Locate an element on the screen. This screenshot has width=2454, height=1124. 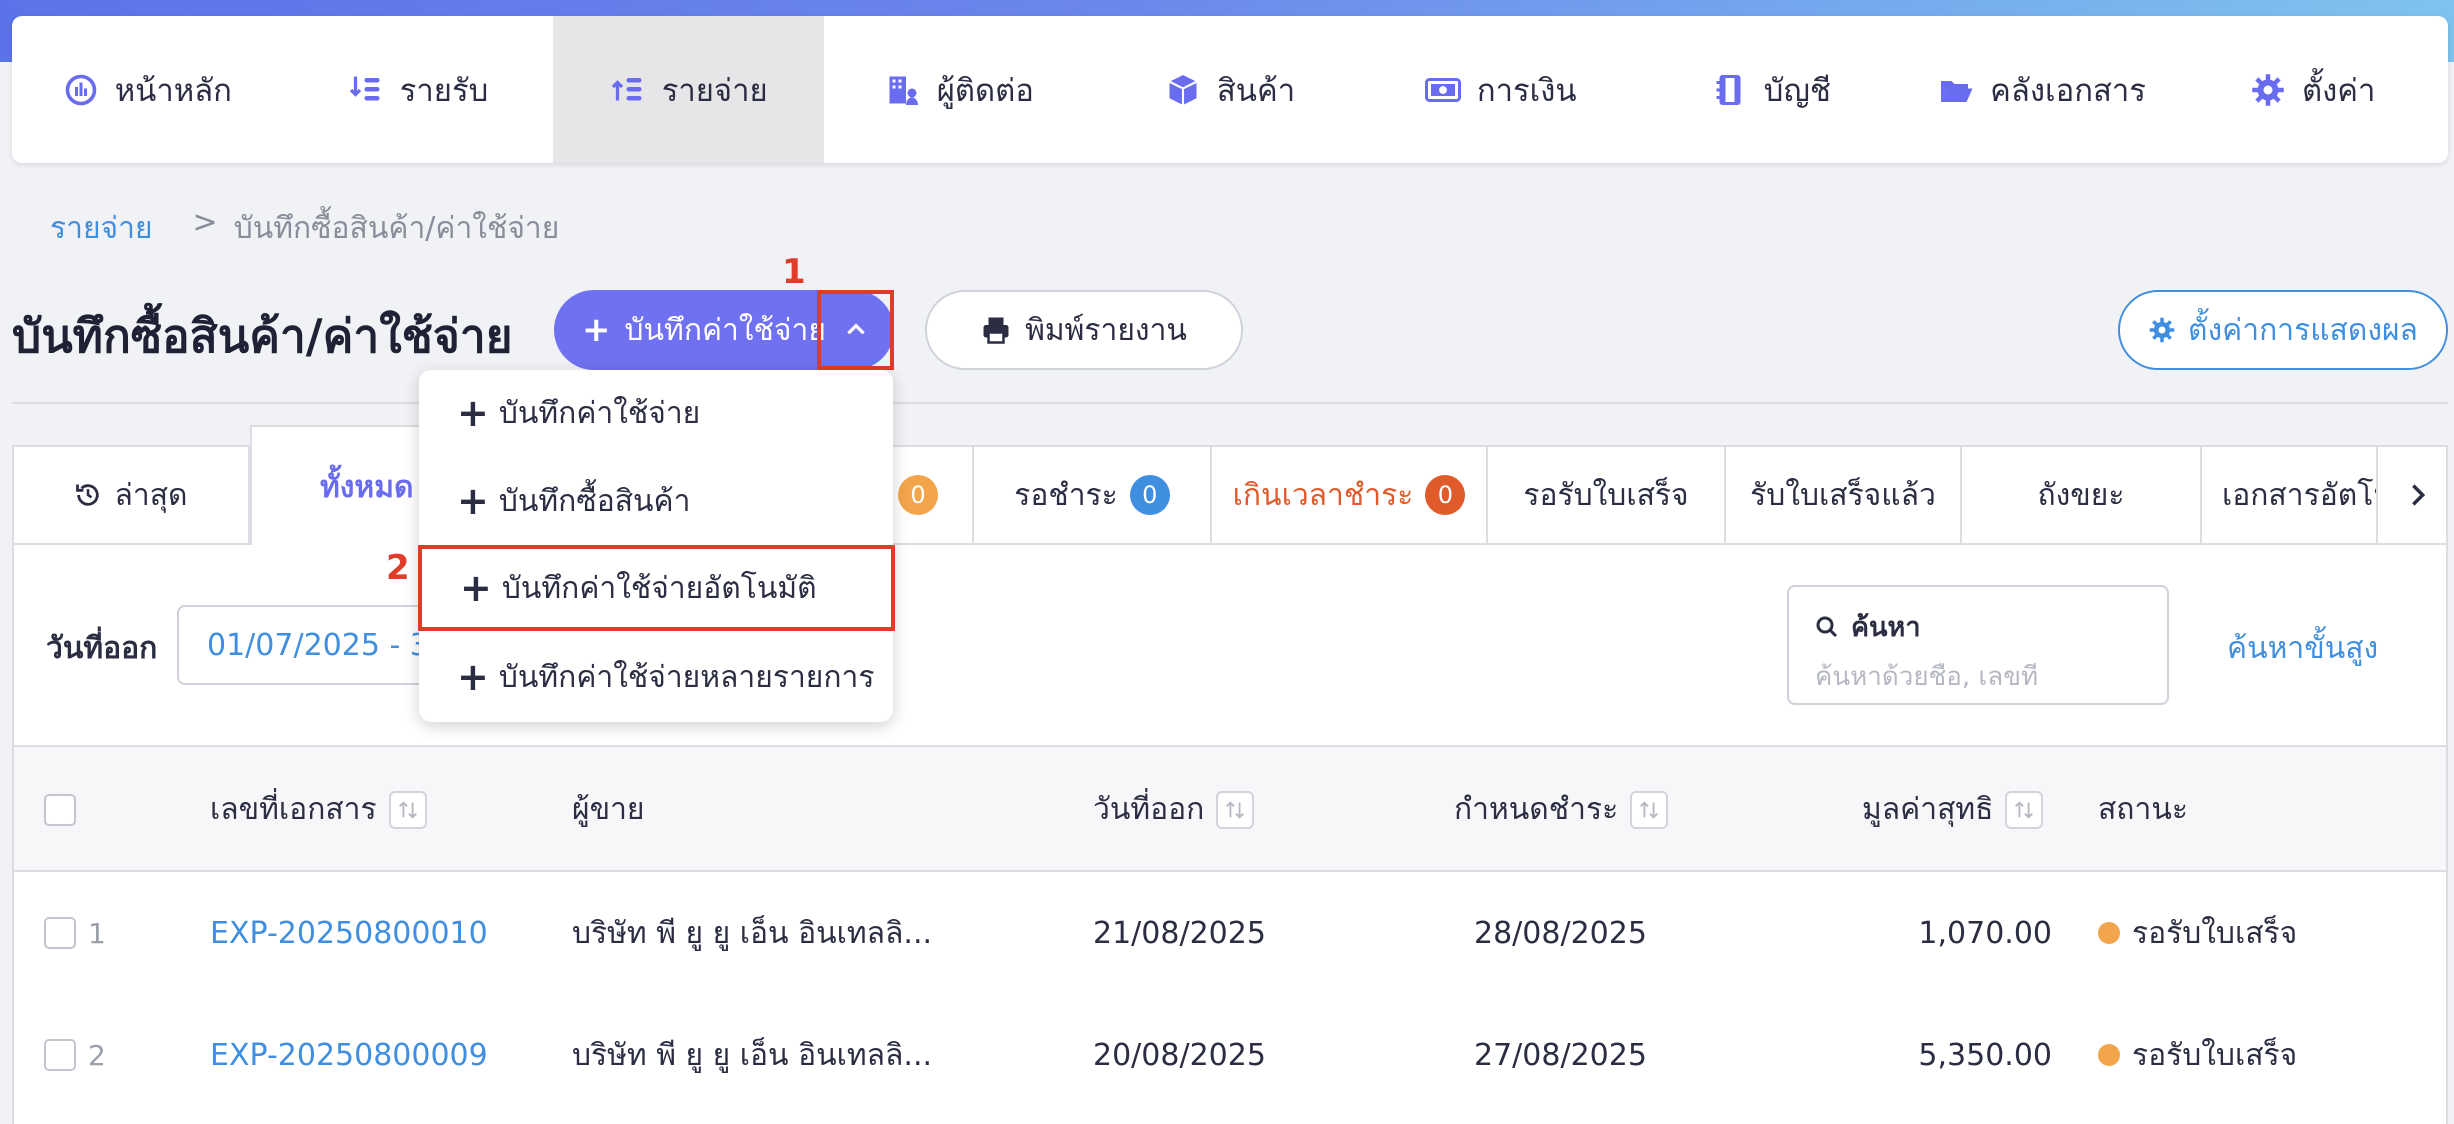
column-issue-date: วันที่ออก is located at coordinates (1149, 809).